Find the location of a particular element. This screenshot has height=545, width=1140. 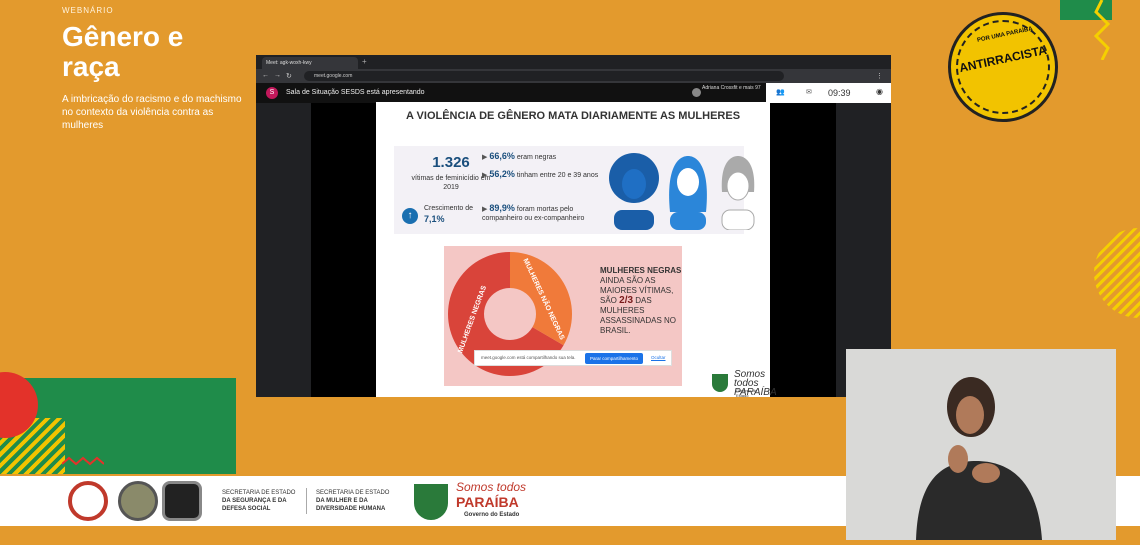

decor-zigzag is located at coordinates (83, 461).